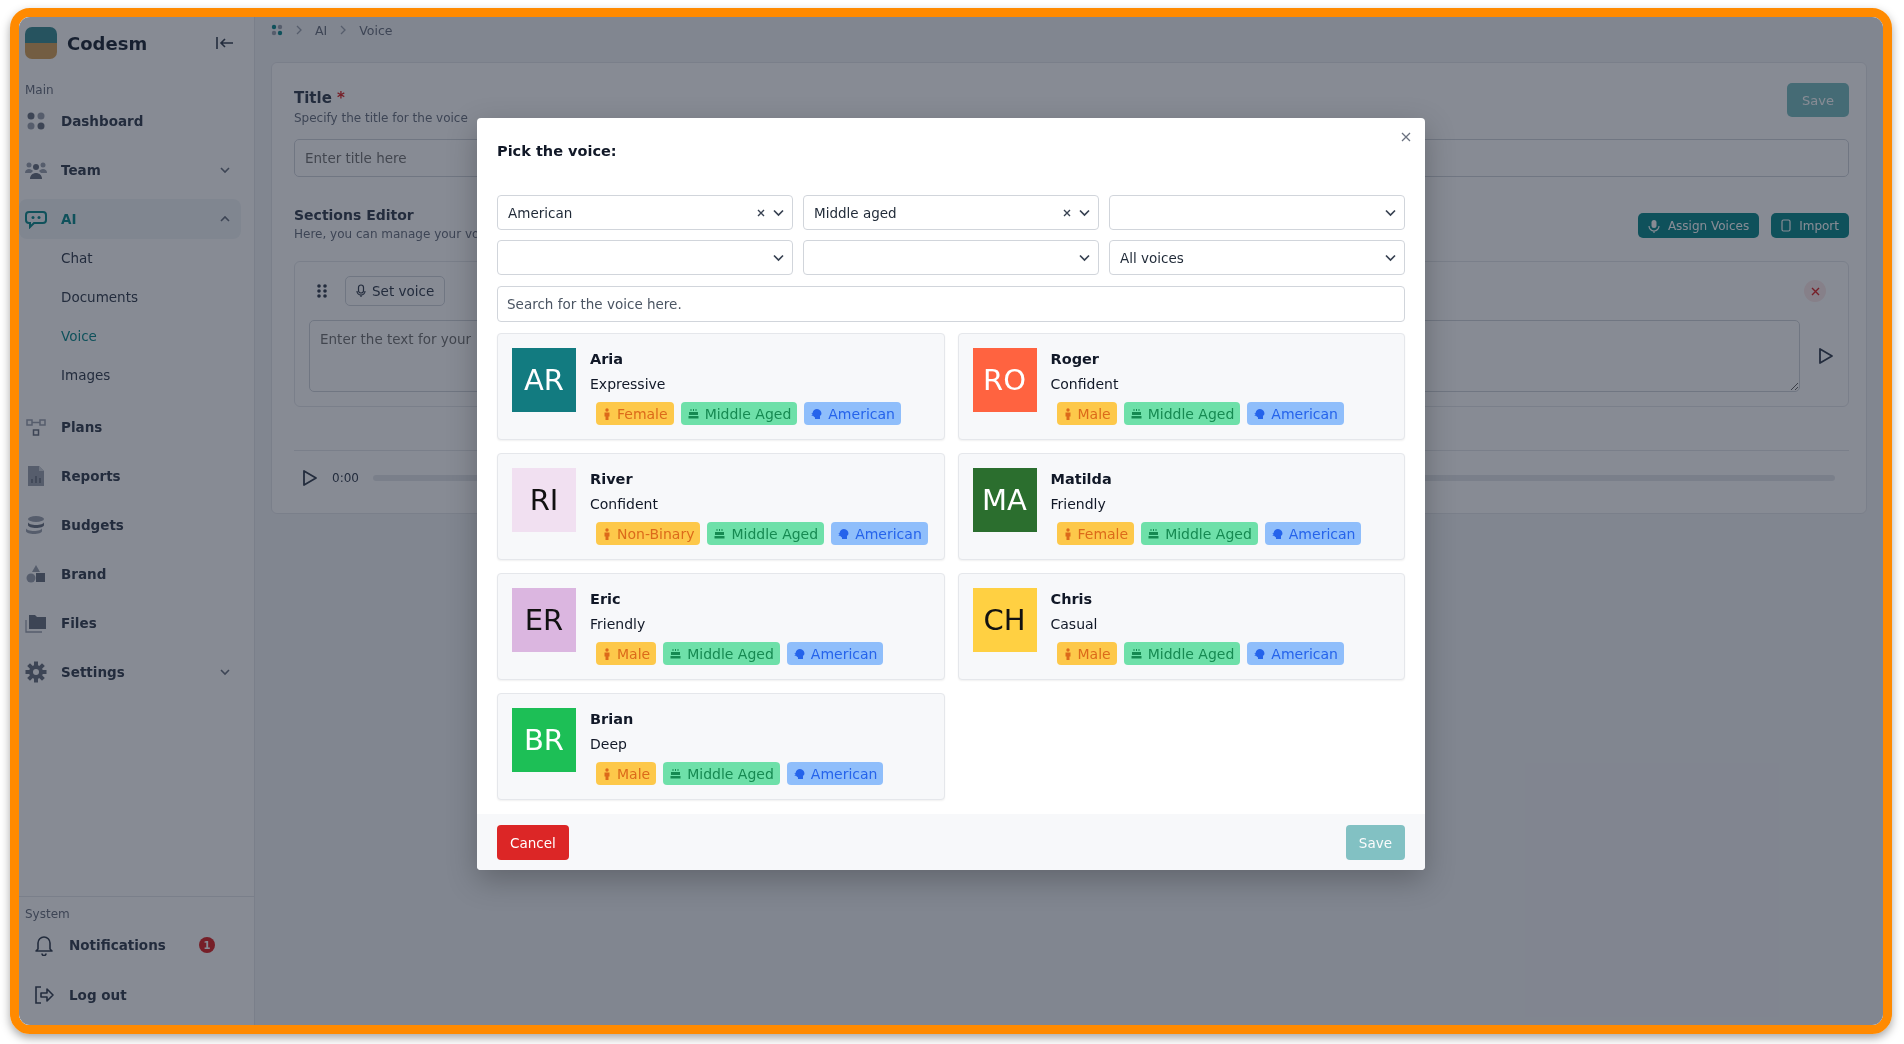  Describe the element at coordinates (612, 719) in the screenshot. I see `voice-name: Brian` at that location.